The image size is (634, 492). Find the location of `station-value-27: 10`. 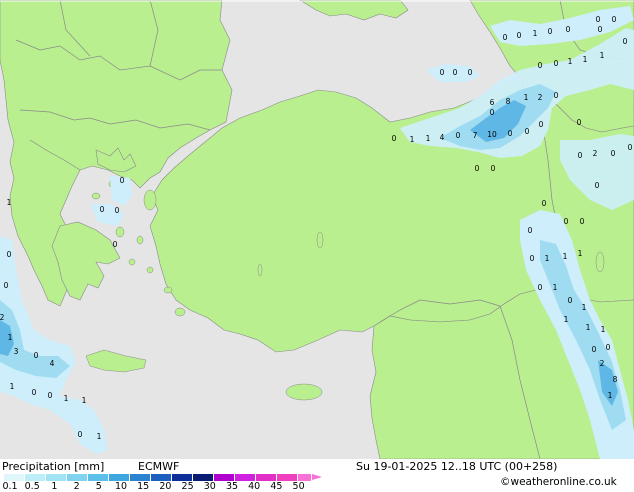

station-value-27: 10 is located at coordinates (492, 134).